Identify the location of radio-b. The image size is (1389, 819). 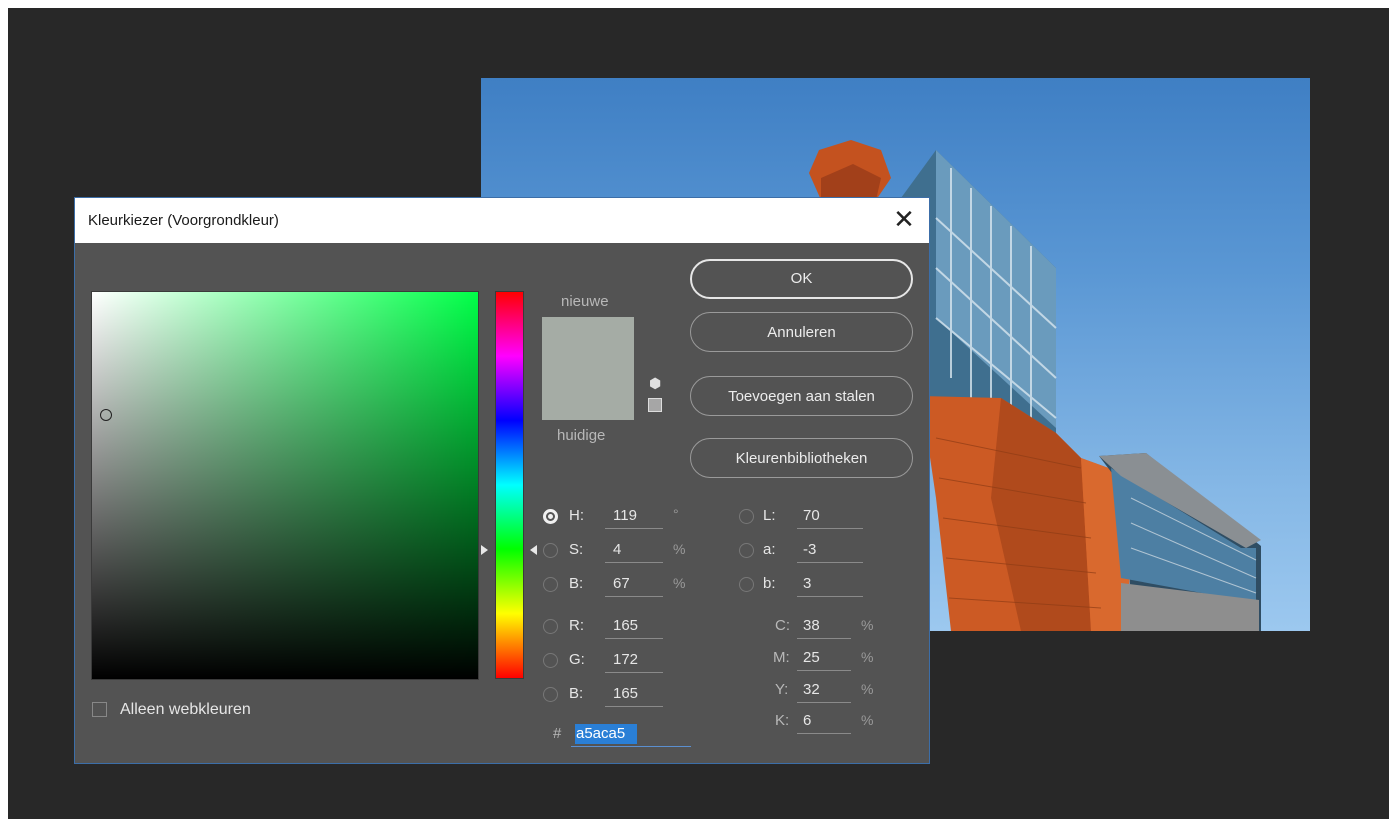
(746, 584).